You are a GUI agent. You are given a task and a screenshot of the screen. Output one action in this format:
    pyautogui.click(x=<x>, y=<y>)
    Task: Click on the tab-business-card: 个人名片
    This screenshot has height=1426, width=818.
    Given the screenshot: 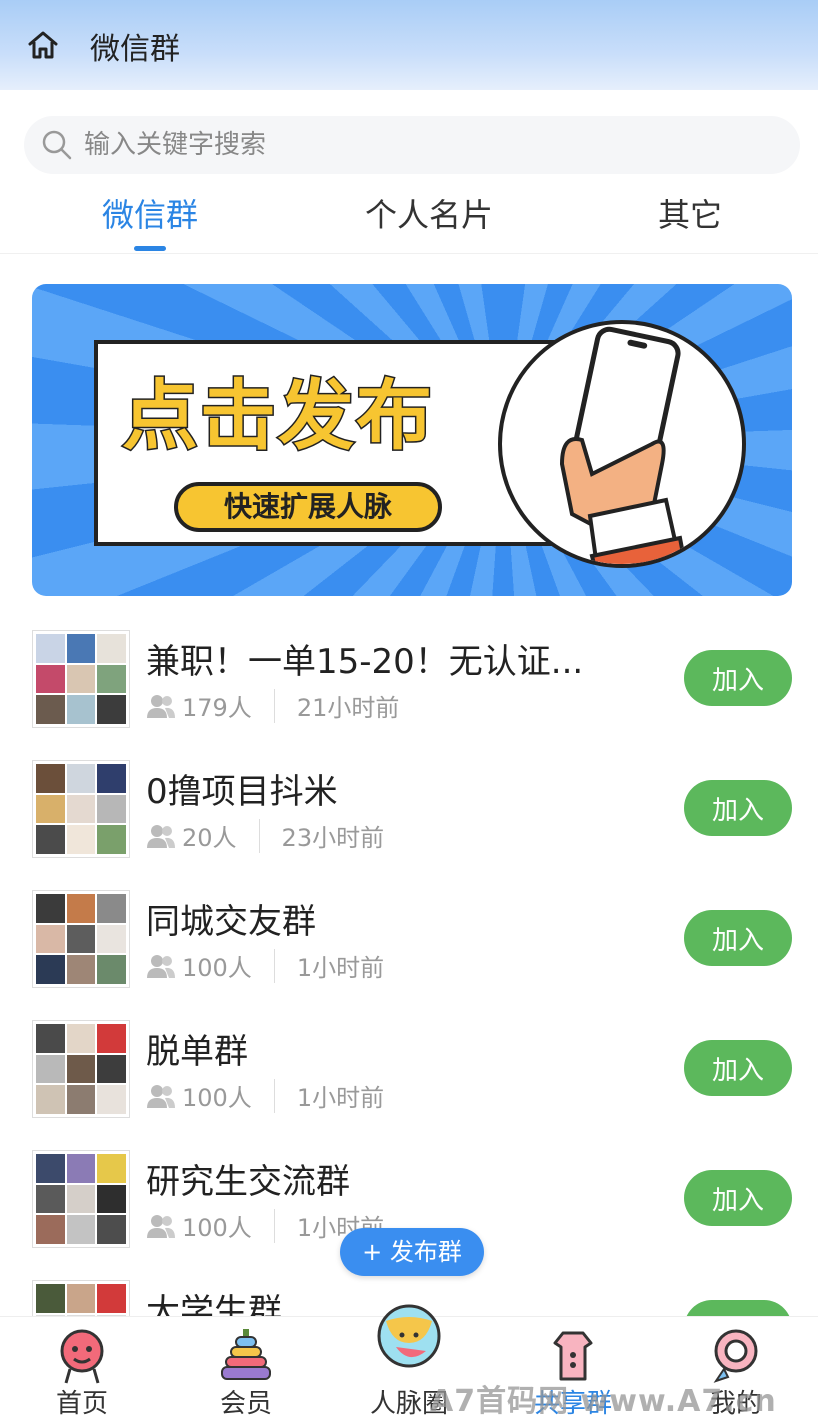 What is the action you would take?
    pyautogui.click(x=429, y=213)
    